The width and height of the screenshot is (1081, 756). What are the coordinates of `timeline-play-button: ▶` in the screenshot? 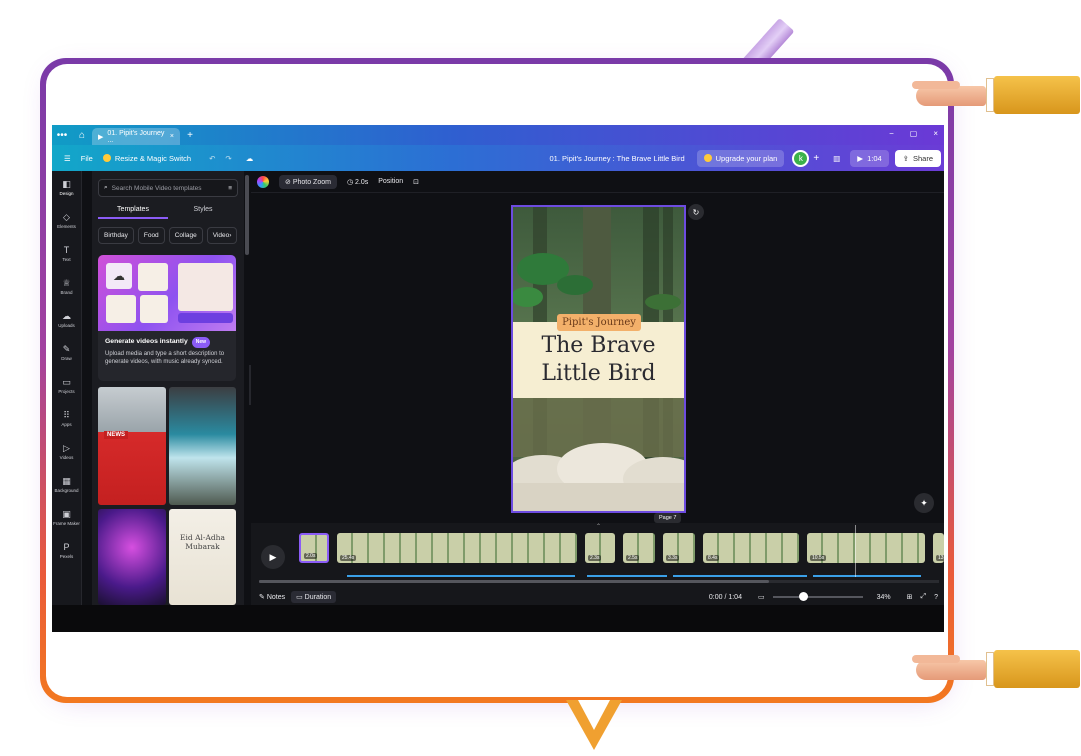 It's located at (273, 557).